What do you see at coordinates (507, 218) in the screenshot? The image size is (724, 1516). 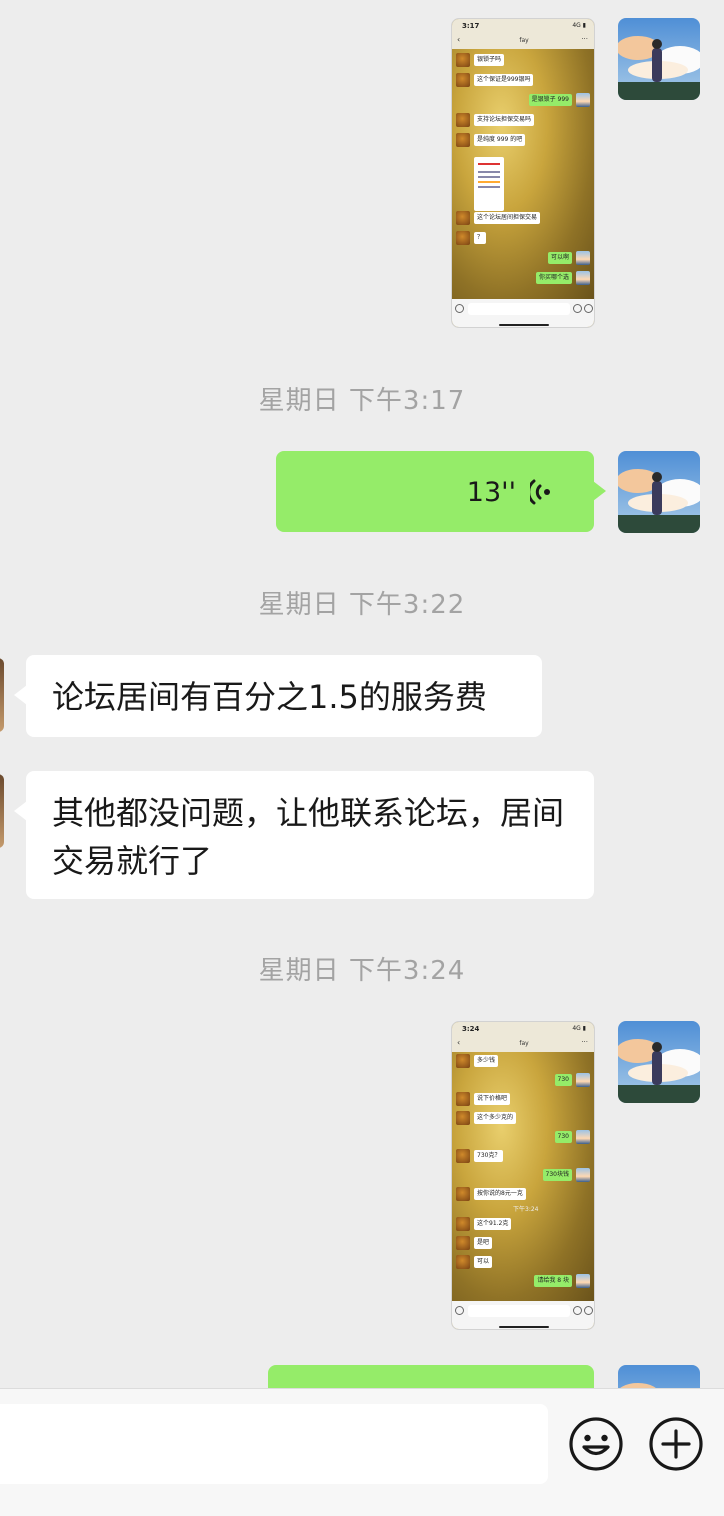 I see `screenshot-message: 这个论坛居间担保交易` at bounding box center [507, 218].